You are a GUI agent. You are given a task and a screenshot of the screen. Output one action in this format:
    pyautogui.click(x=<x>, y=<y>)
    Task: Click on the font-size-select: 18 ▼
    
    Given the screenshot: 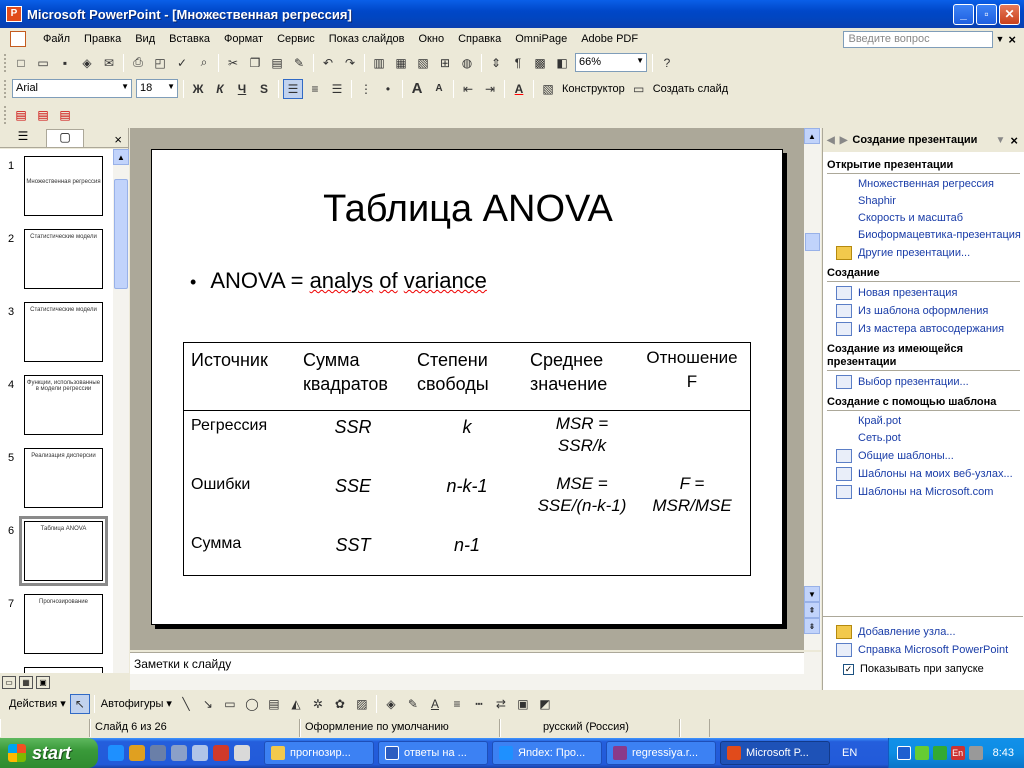 What is the action you would take?
    pyautogui.click(x=157, y=88)
    